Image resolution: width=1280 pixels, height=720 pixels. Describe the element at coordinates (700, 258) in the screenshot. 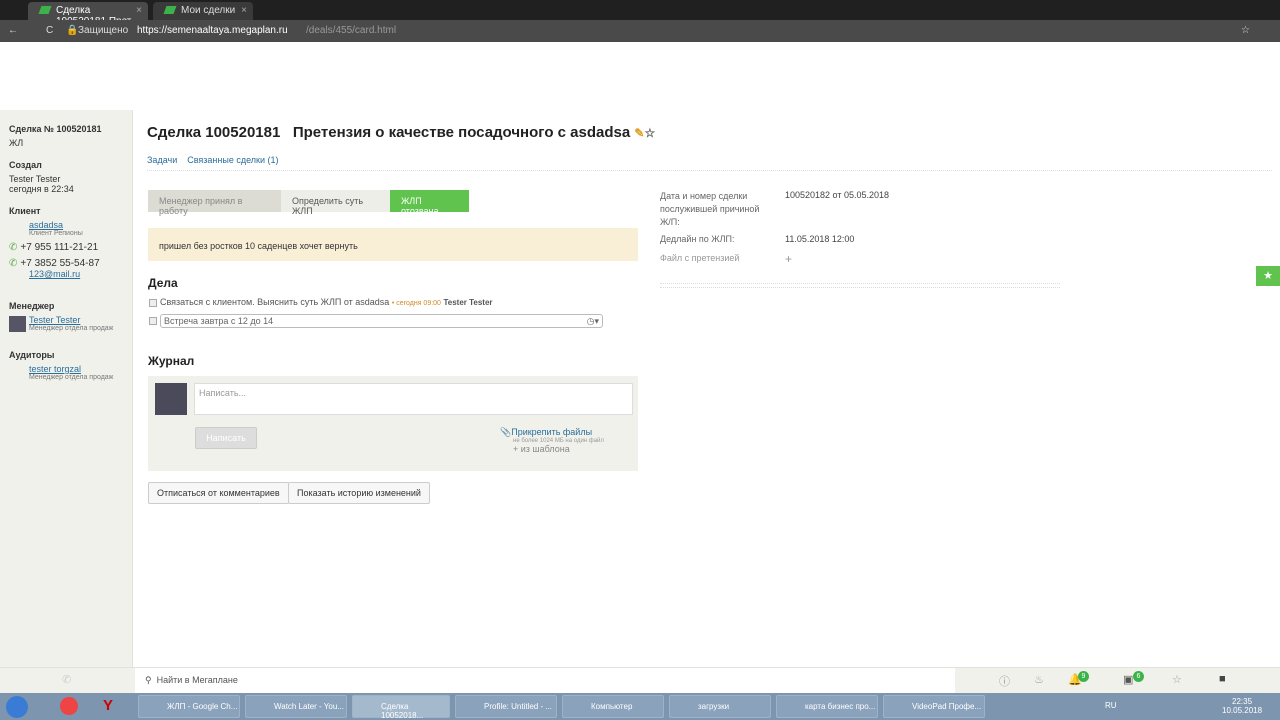

I see `field-label: Файл с претензией` at that location.